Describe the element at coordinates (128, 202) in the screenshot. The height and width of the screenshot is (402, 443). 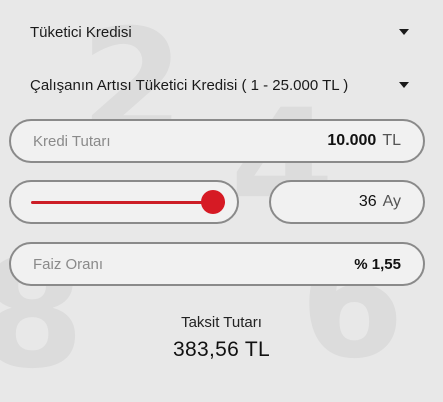
I see `term-slider-track` at that location.